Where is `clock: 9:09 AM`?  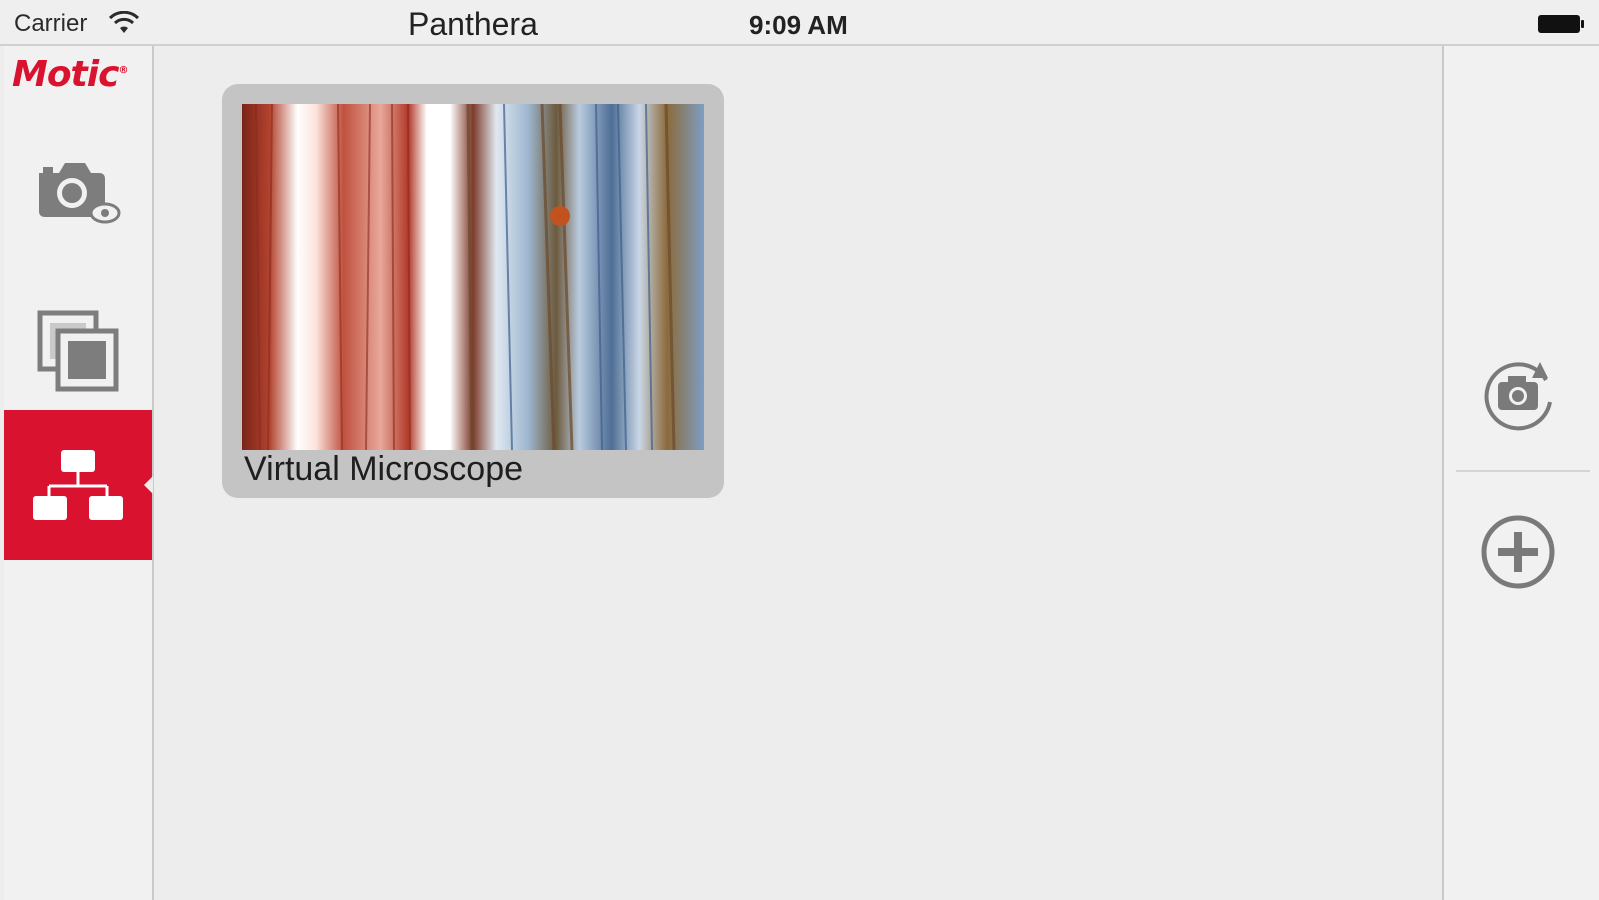
clock: 9:09 AM is located at coordinates (798, 25).